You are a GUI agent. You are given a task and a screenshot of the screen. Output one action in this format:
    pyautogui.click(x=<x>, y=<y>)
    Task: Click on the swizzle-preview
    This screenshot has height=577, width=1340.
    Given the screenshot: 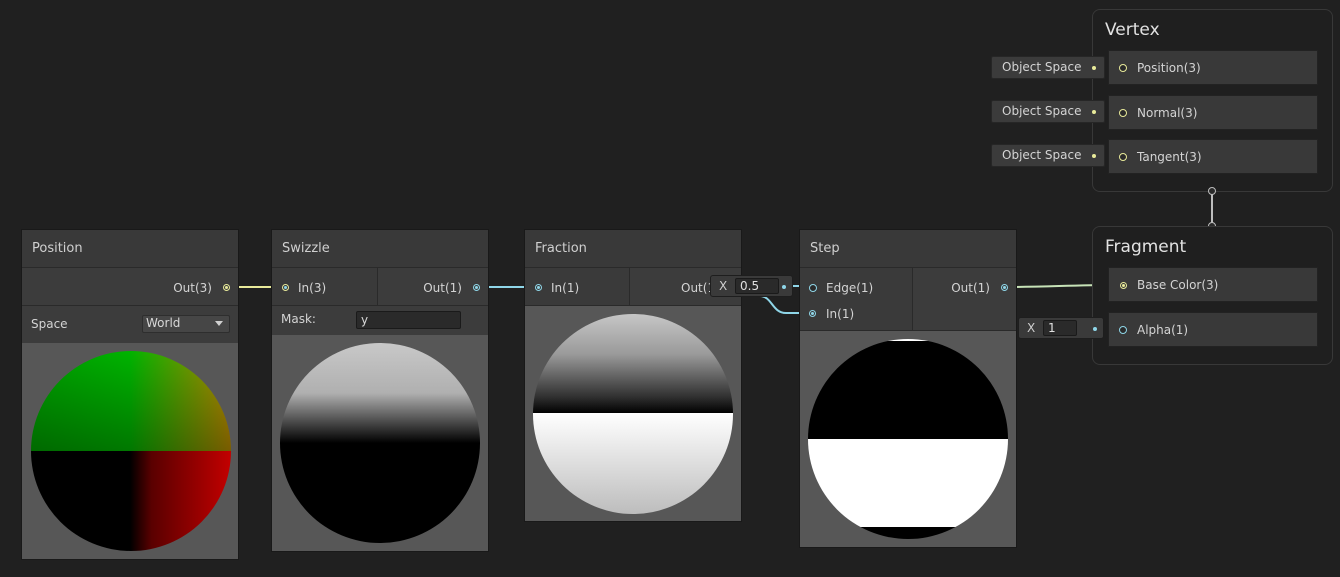 What is the action you would take?
    pyautogui.click(x=380, y=443)
    